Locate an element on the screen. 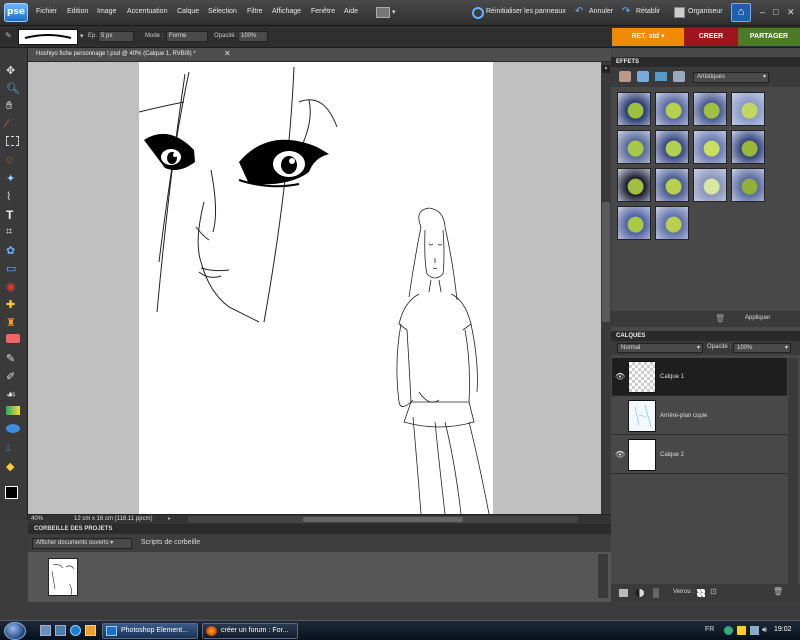  apply-effect-button: Appliquer is located at coordinates (757, 318).